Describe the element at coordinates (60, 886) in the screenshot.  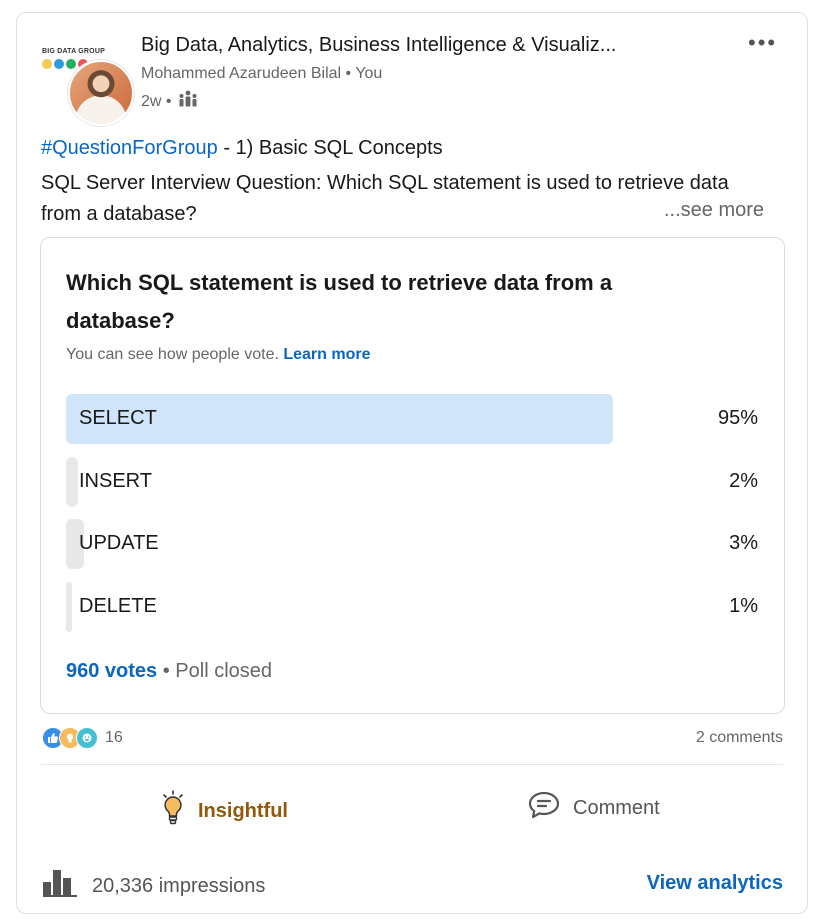
I see `bar-chart-icon` at that location.